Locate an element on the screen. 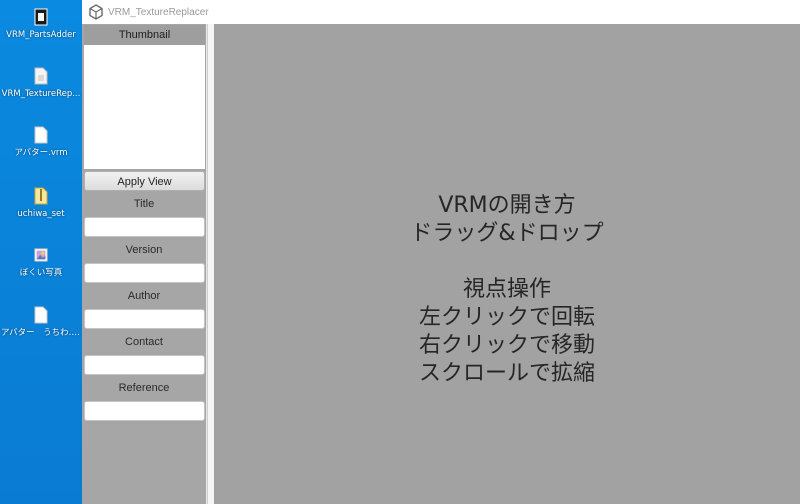 Image resolution: width=800 pixels, height=504 pixels. version-label: Version is located at coordinates (144, 250).